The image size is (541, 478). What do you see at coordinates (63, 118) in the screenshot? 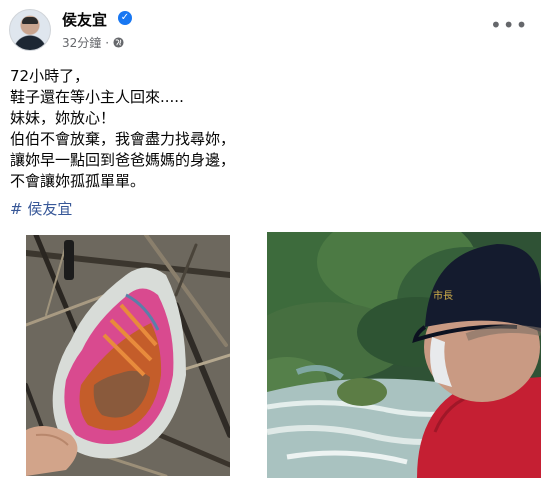
I see `post-line: 妹妹，妳放心！` at bounding box center [63, 118].